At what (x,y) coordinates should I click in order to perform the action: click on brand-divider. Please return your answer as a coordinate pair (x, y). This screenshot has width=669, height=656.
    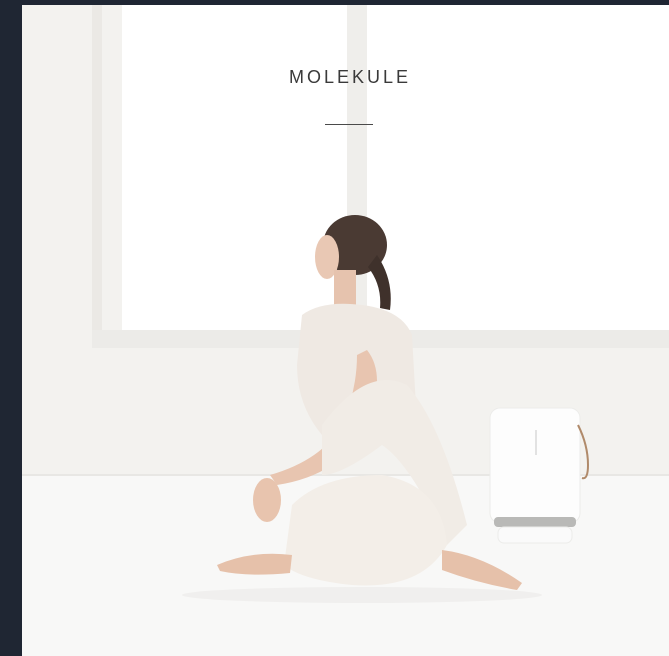
    Looking at the image, I should click on (349, 124).